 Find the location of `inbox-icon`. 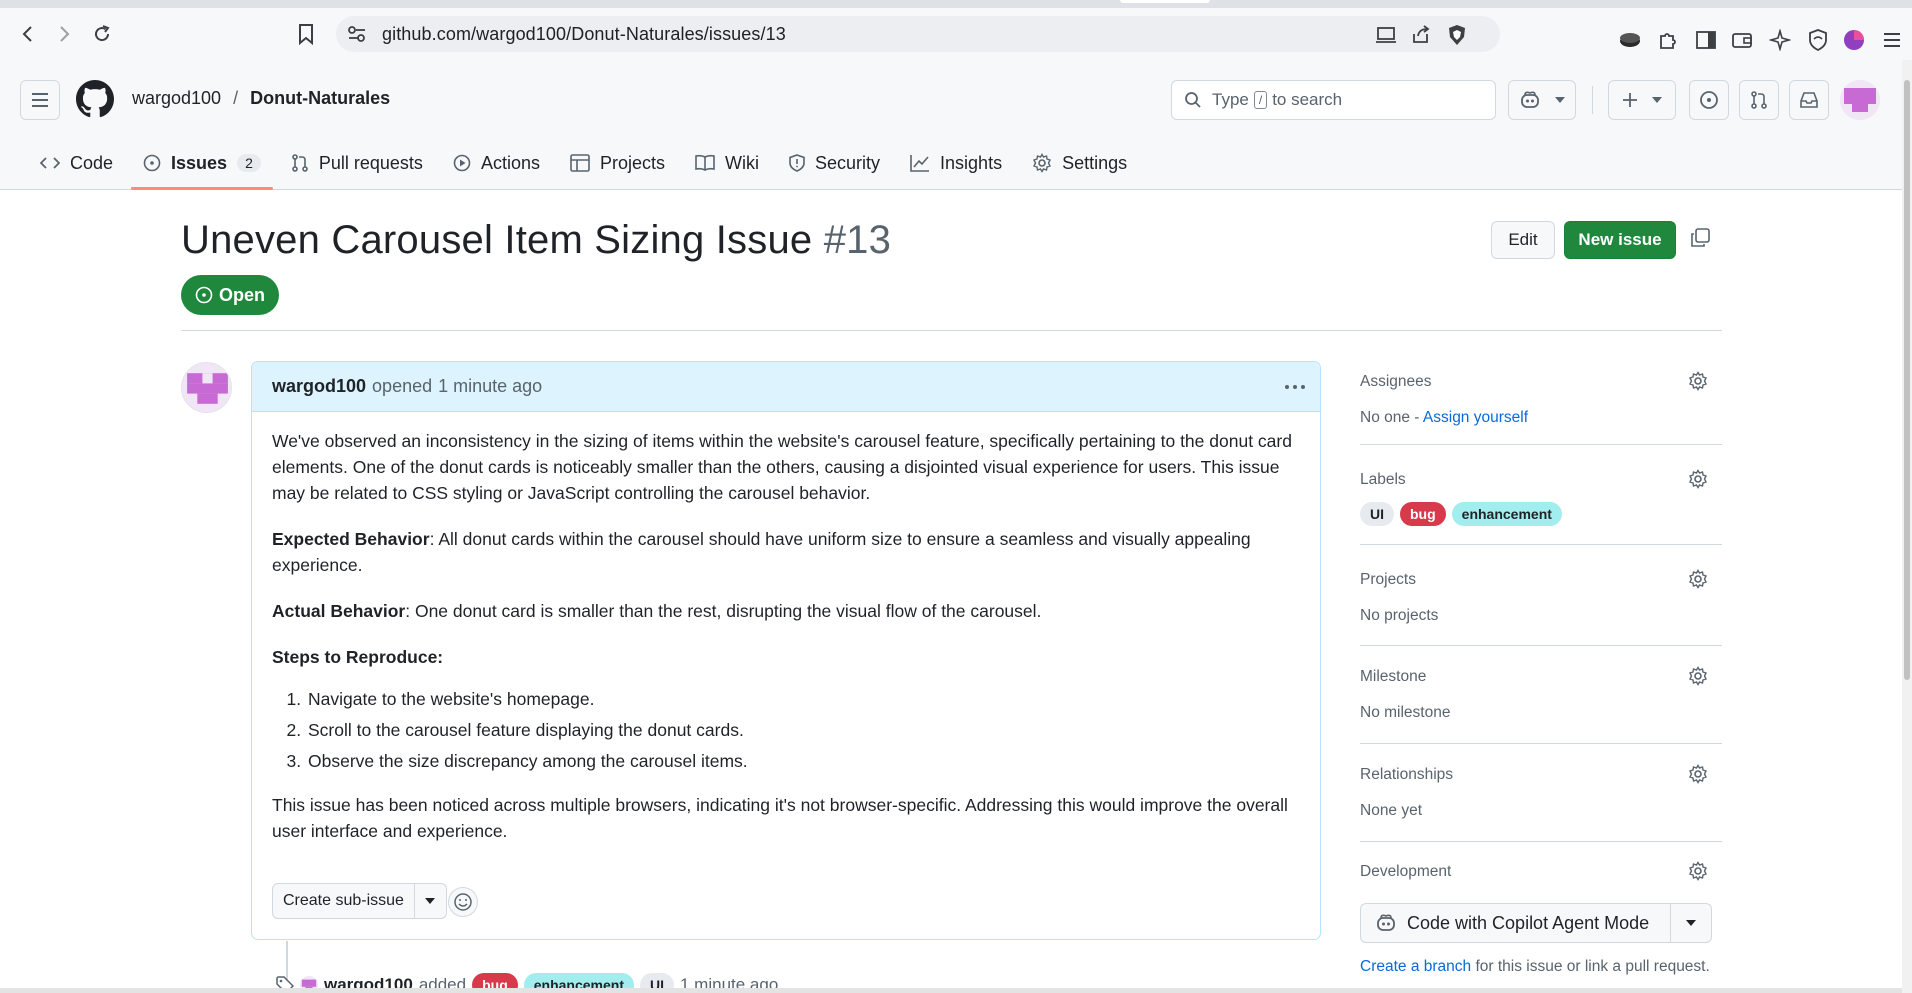

inbox-icon is located at coordinates (1809, 100).